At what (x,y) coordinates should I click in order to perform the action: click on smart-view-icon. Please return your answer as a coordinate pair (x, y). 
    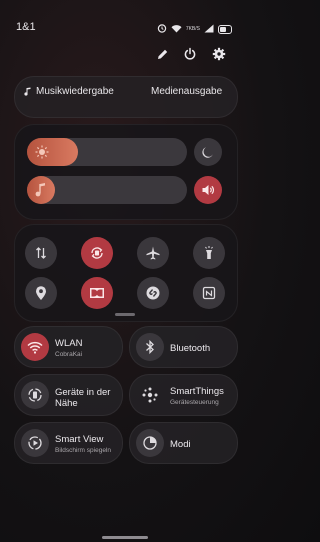
    Looking at the image, I should click on (35, 443).